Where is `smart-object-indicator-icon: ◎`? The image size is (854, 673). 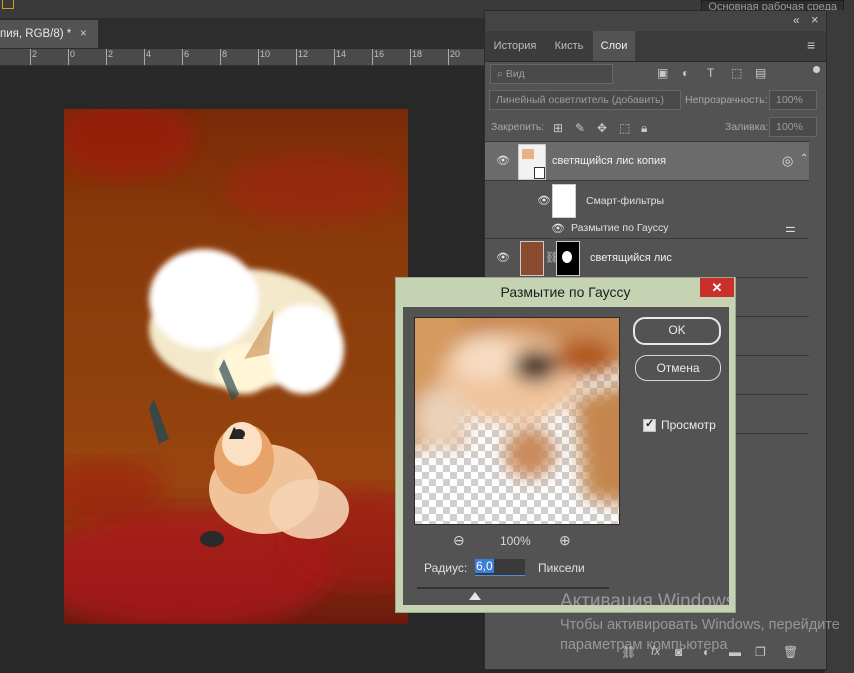
smart-object-indicator-icon: ◎ is located at coordinates (788, 160).